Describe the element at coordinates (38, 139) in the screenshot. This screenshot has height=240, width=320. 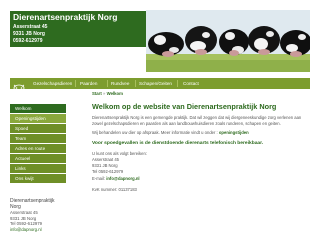
I see `sidebar-item-team: Team` at that location.